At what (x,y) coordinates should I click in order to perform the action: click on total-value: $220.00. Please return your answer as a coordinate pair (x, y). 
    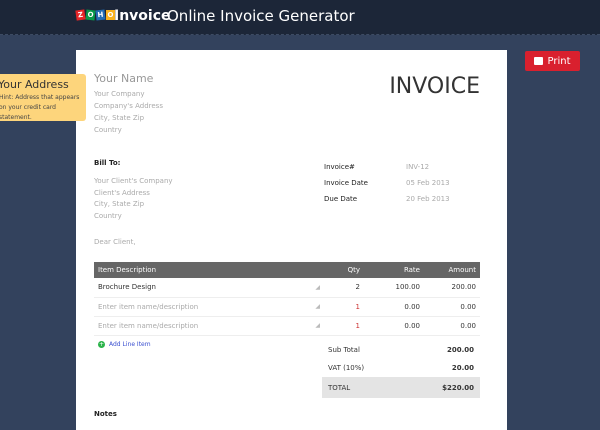
    Looking at the image, I should click on (458, 387).